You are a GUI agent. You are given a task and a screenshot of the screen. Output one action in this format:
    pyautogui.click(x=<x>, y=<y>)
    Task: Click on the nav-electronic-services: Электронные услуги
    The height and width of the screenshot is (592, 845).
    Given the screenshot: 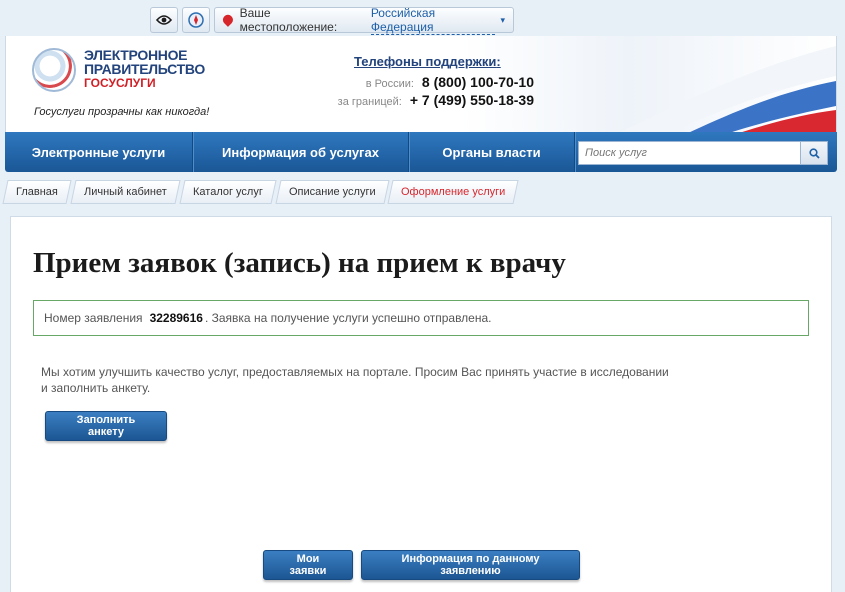 What is the action you would take?
    pyautogui.click(x=99, y=152)
    